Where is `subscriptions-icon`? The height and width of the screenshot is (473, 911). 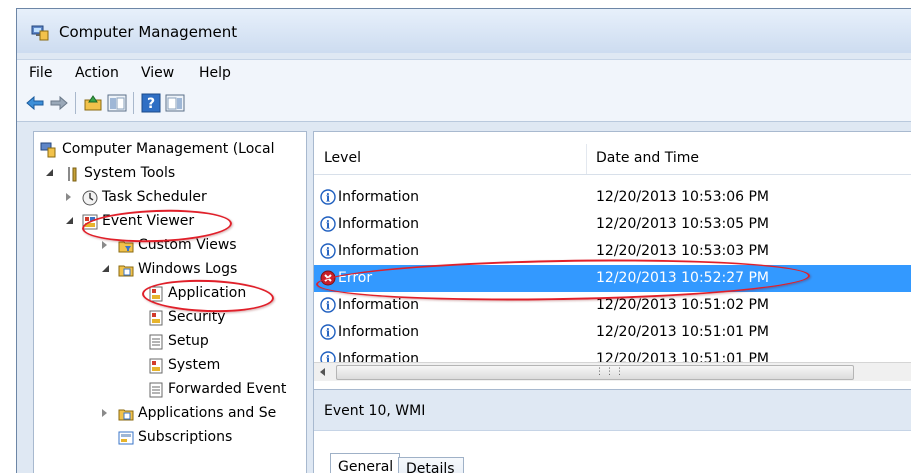
subscriptions-icon is located at coordinates (126, 438).